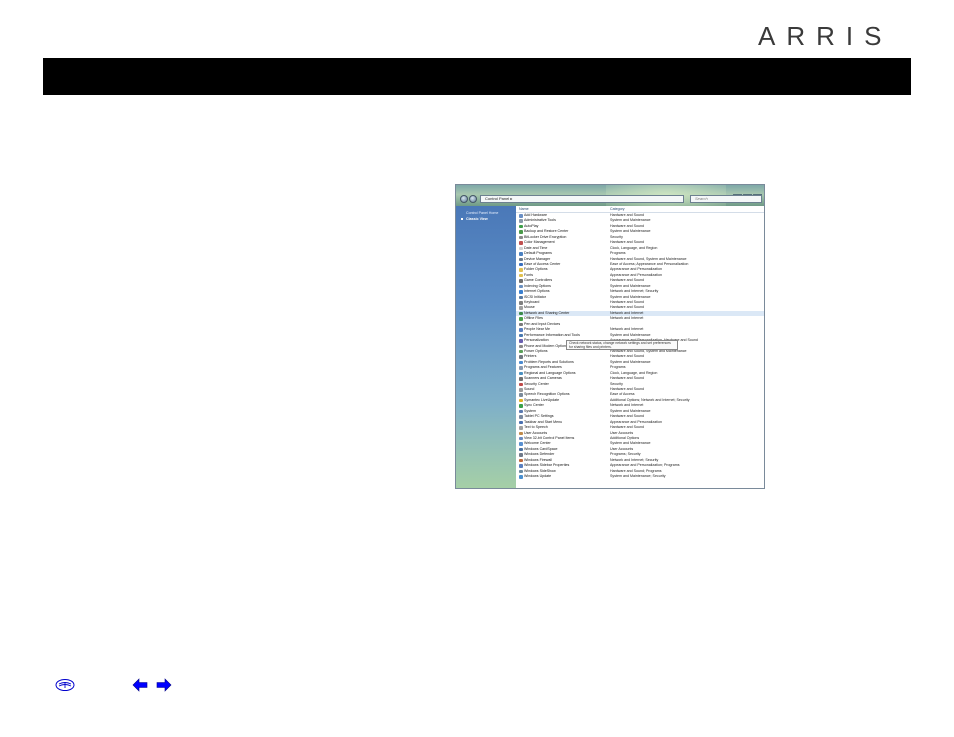 This screenshot has width=954, height=737. I want to click on title-bar, so click(477, 76).